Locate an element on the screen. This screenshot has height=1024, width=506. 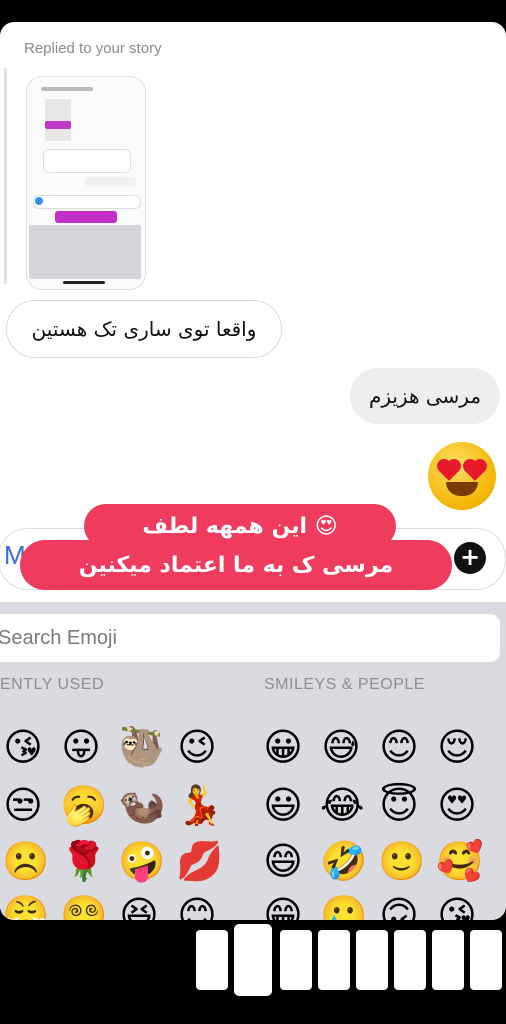
emoji-key: 😅 is located at coordinates (341, 747).